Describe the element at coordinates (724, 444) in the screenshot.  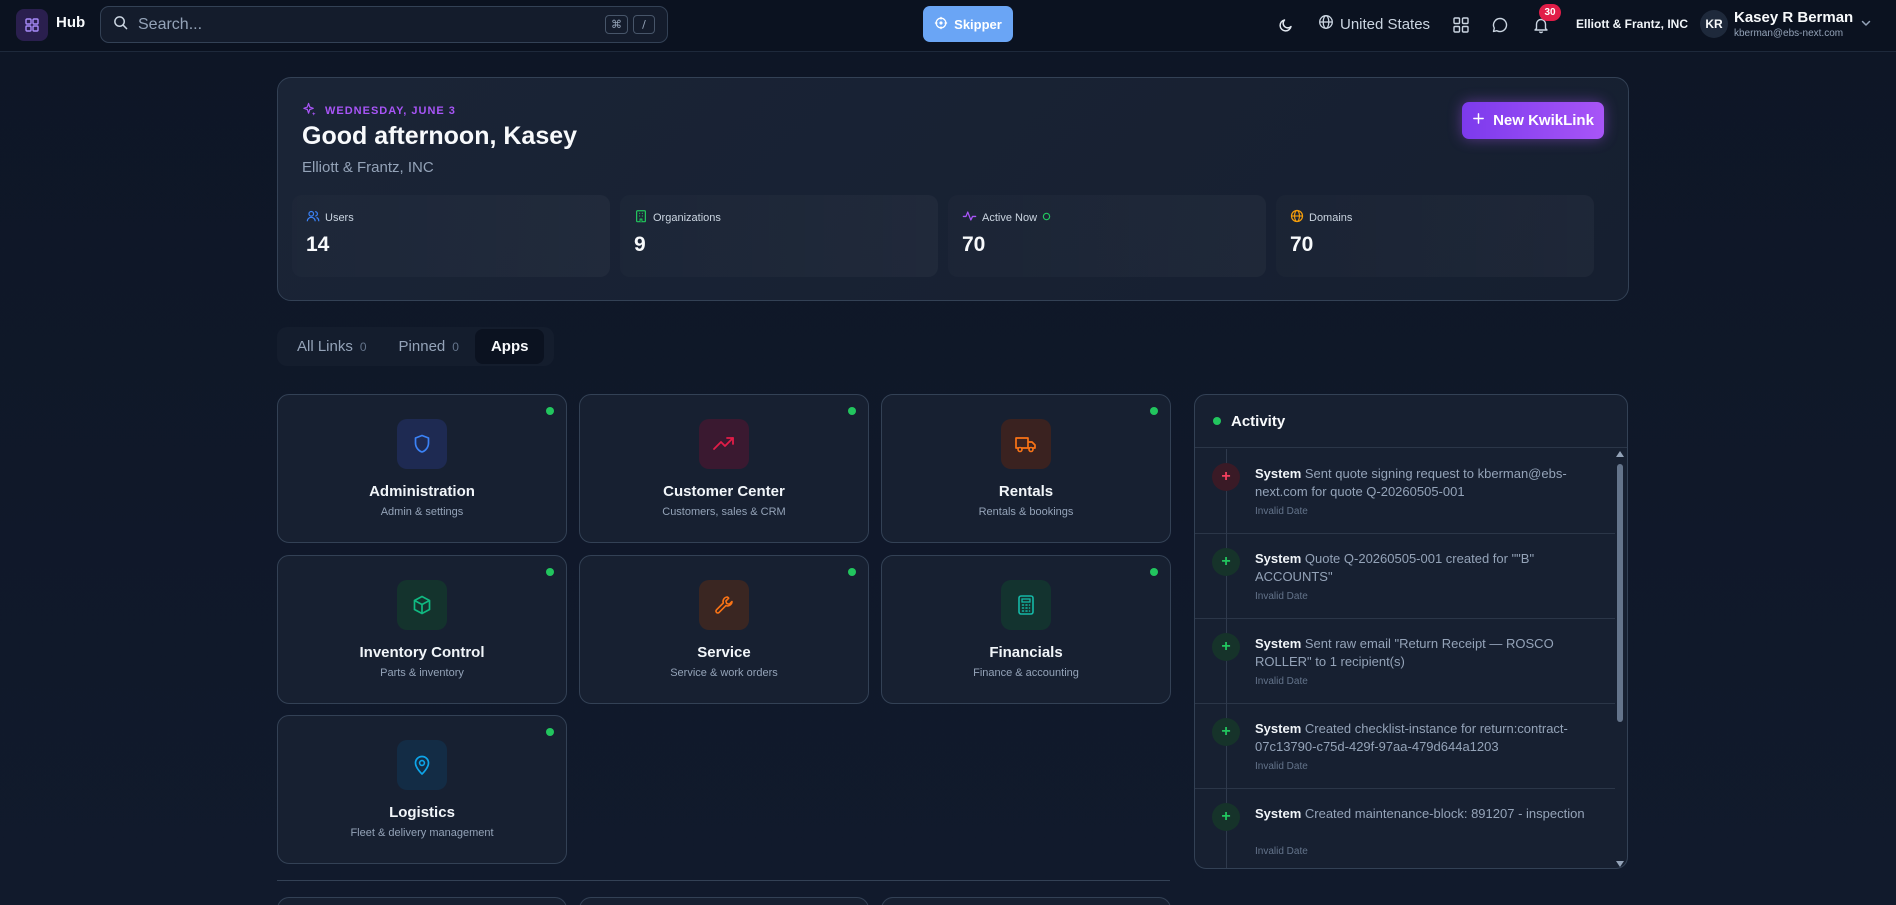
I see `trending-up-icon` at that location.